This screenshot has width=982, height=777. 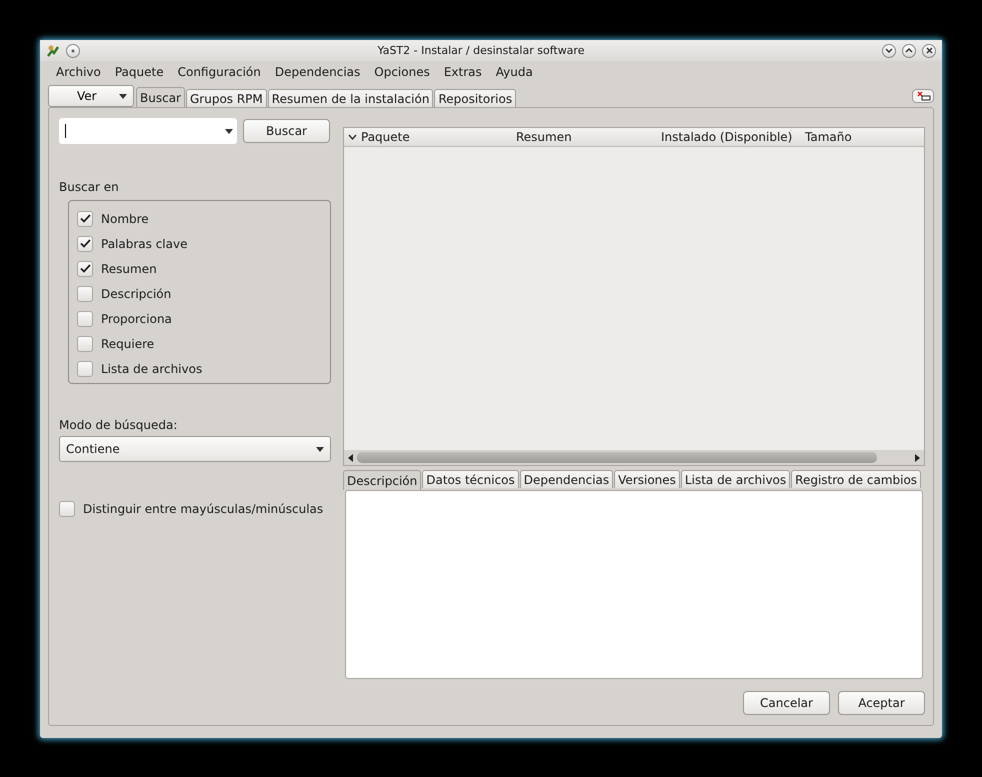 What do you see at coordinates (136, 293) in the screenshot?
I see `checkbox-label: Descripción` at bounding box center [136, 293].